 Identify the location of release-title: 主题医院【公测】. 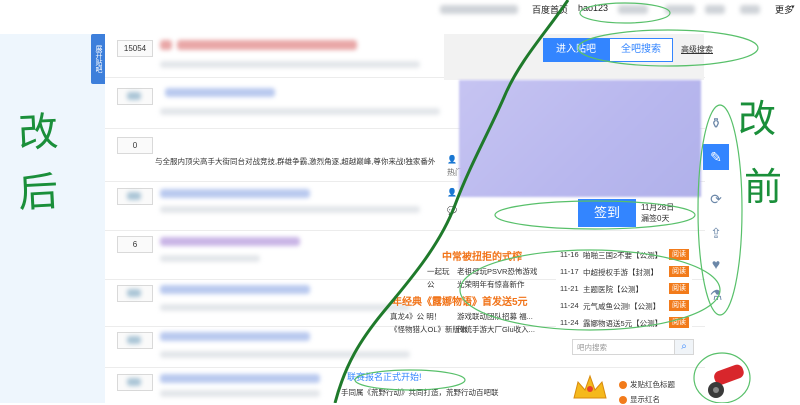
(613, 289).